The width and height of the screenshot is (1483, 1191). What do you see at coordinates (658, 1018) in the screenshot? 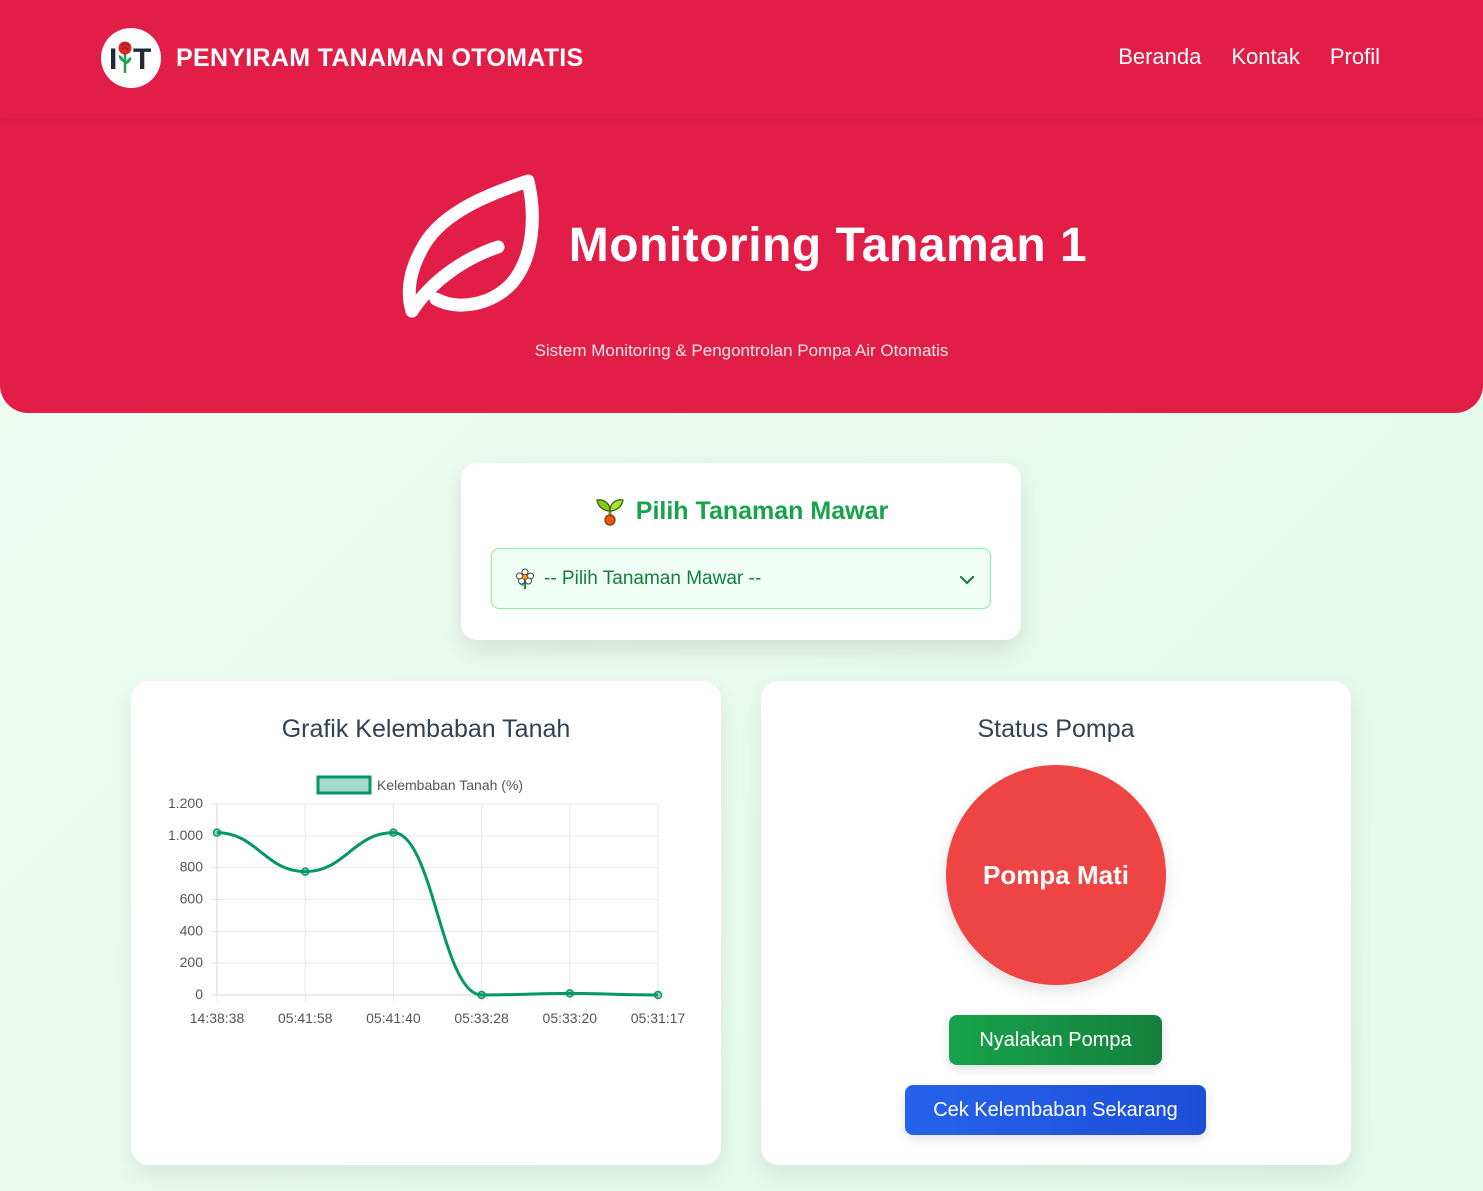
I see `x-tick-label: 05:31:17` at bounding box center [658, 1018].